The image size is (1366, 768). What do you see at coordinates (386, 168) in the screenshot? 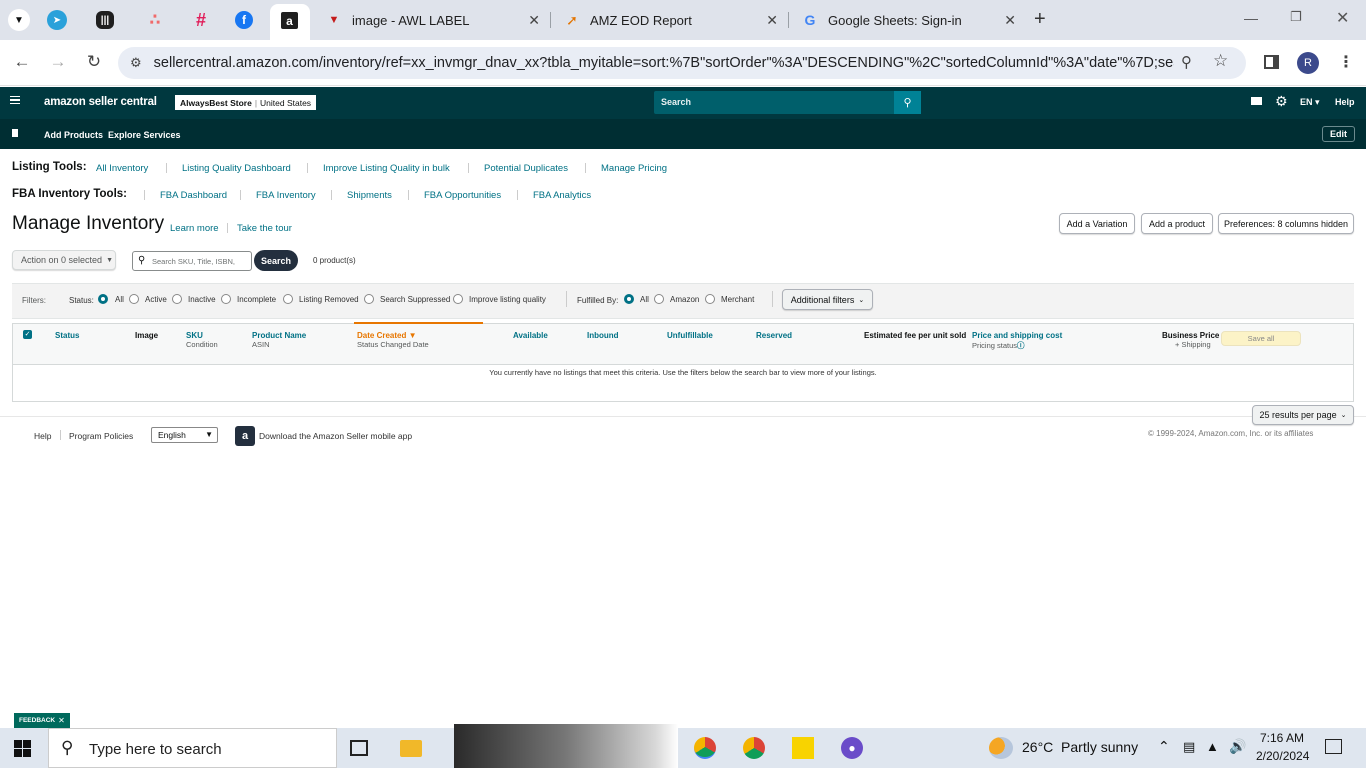
I see `link-improve-listing-quality: Improve Listing Quality in bulk` at bounding box center [386, 168].